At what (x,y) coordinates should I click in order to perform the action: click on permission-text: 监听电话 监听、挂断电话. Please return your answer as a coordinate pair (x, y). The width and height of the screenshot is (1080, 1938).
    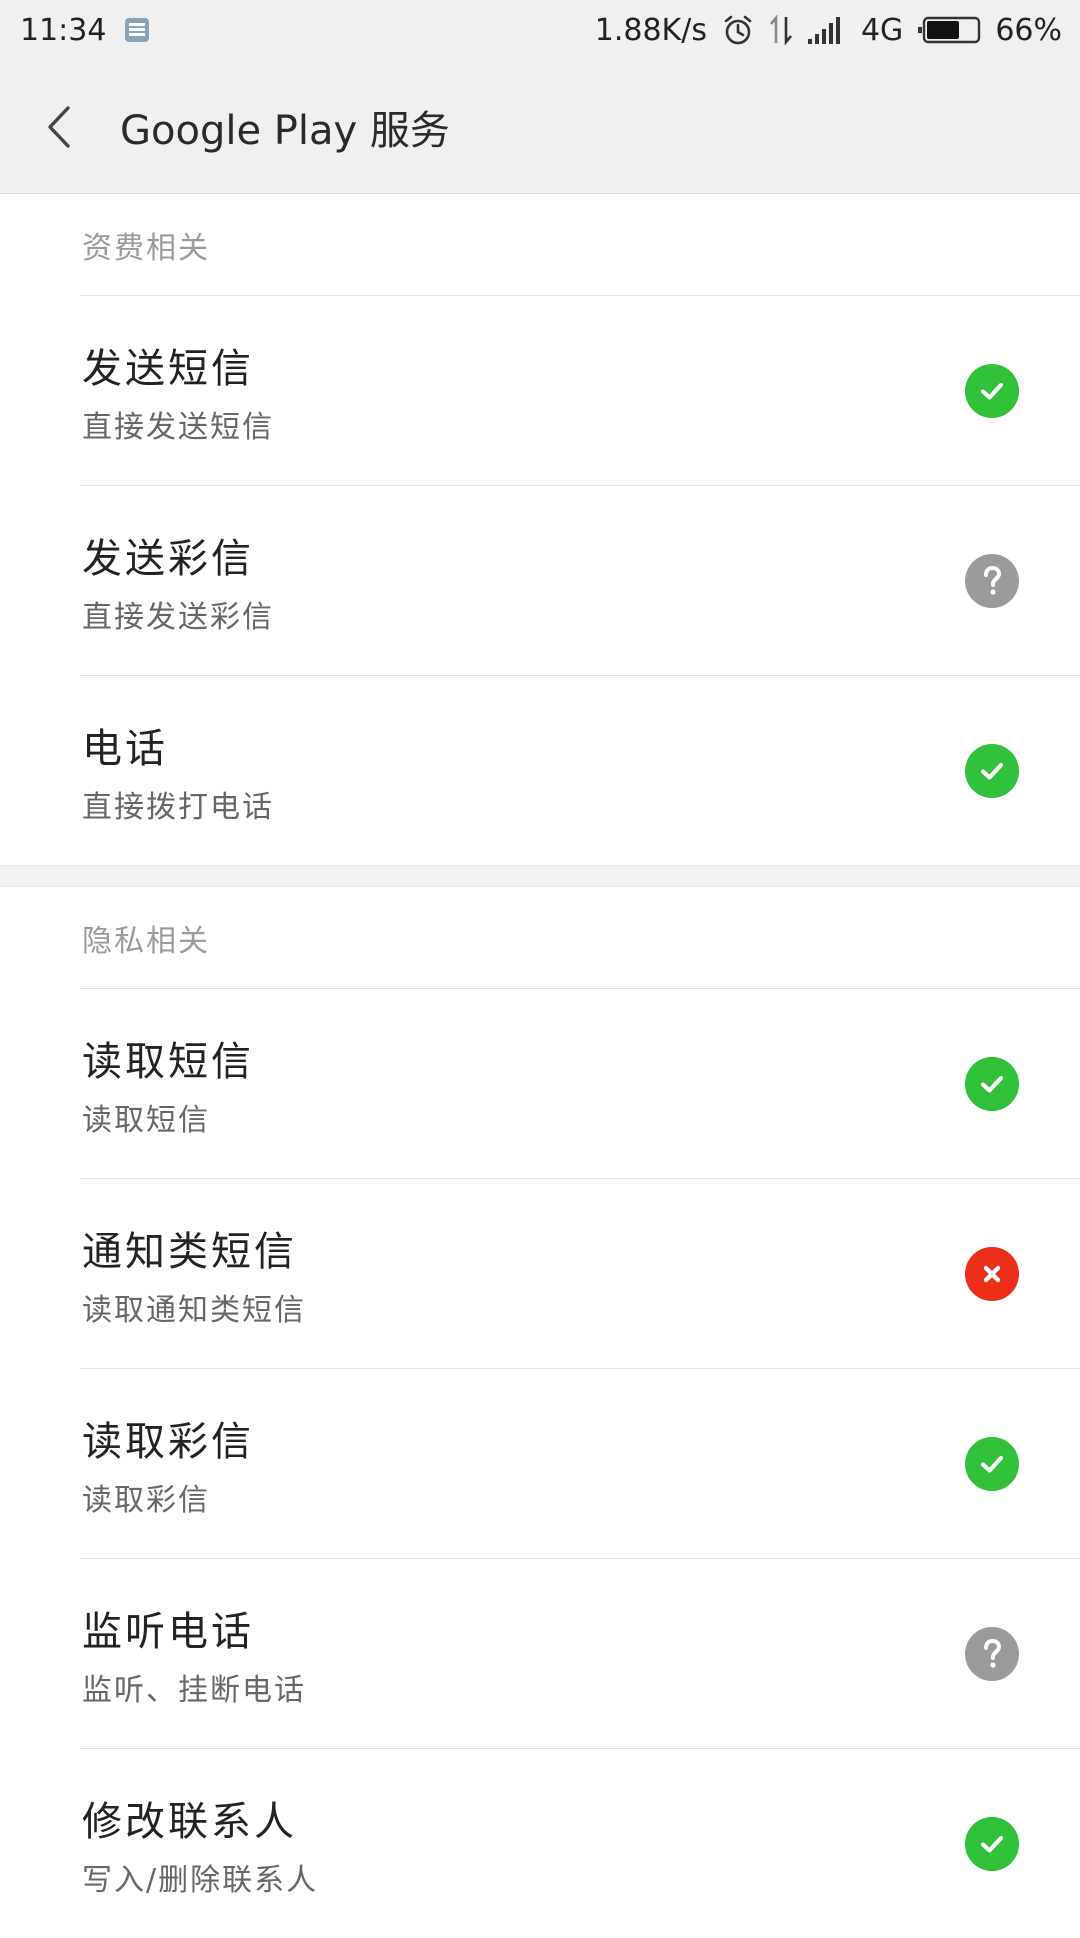
    Looking at the image, I should click on (194, 1654).